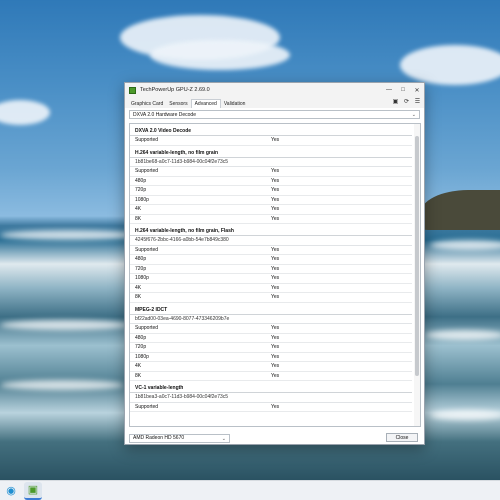 Image resolution: width=500 pixels, height=500 pixels. What do you see at coordinates (389, 90) in the screenshot?
I see `minimize-button: —` at bounding box center [389, 90].